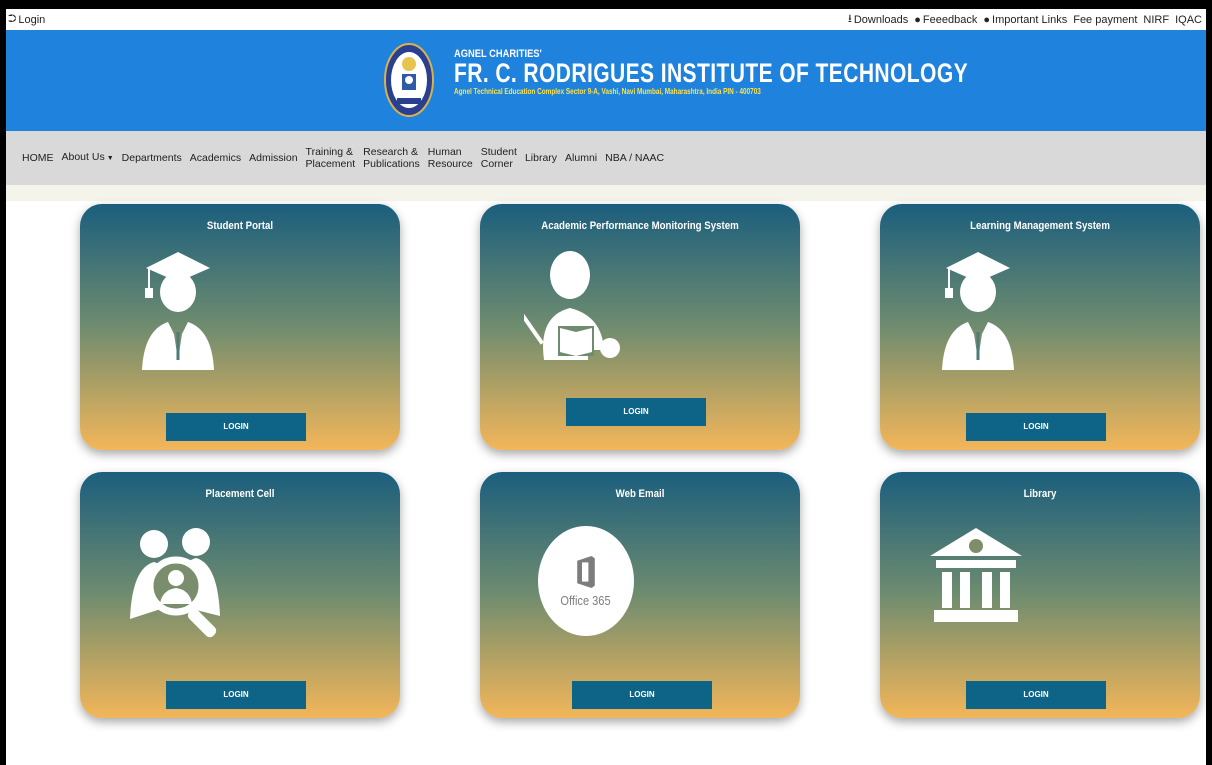  I want to click on office365-label: Office 365, so click(586, 600).